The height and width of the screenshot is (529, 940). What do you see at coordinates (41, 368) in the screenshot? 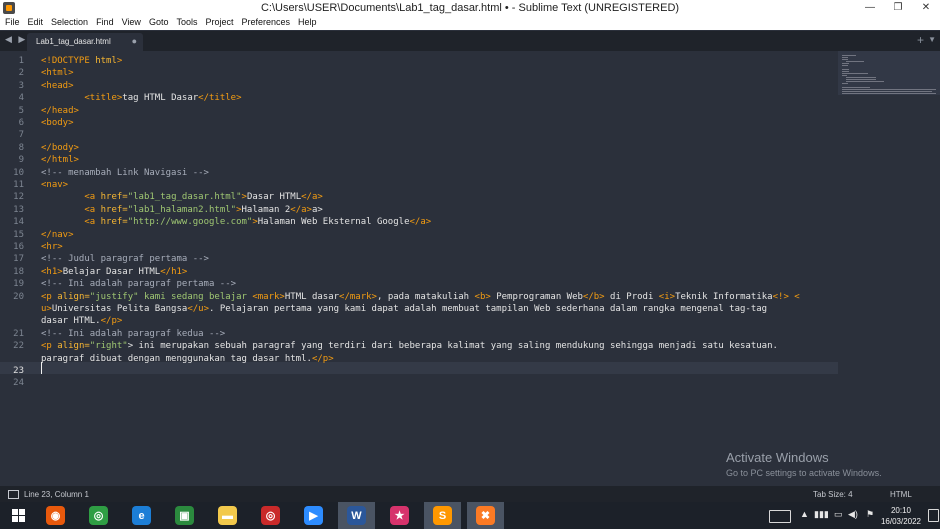
I see `text-caret` at bounding box center [41, 368].